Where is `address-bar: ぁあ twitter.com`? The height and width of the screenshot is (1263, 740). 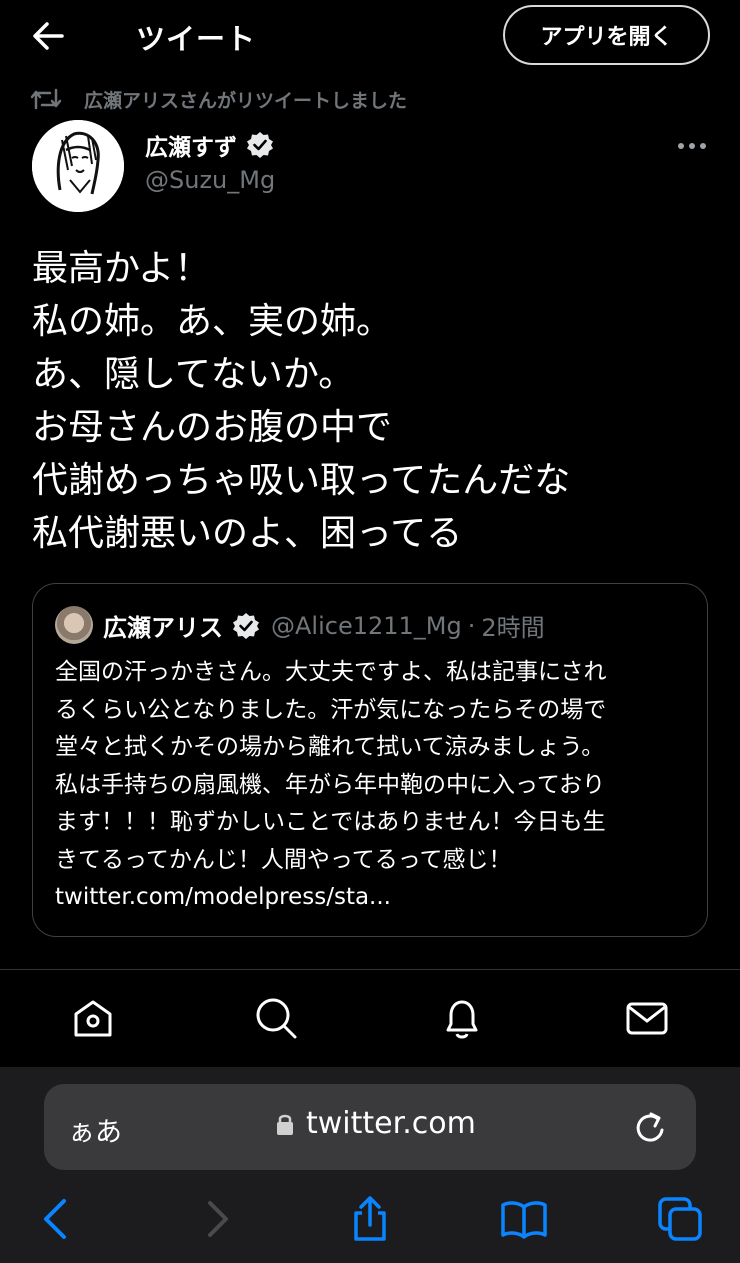
address-bar: ぁあ twitter.com is located at coordinates (370, 1127).